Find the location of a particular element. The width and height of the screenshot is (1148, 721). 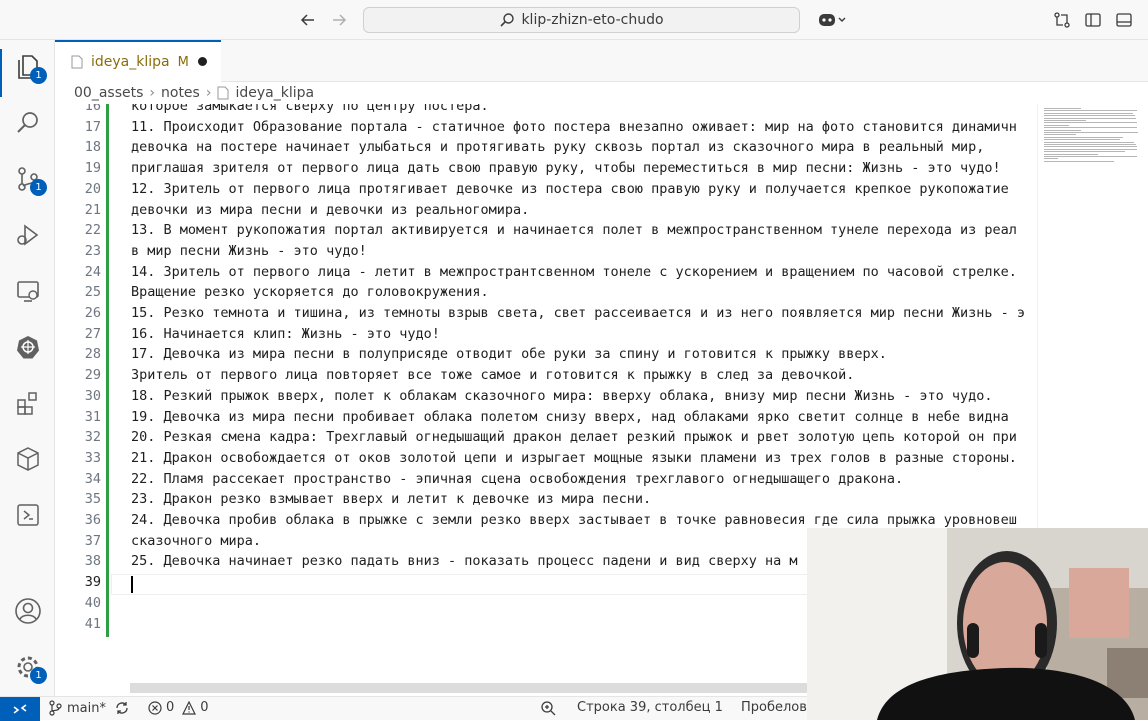

warning-icon is located at coordinates (189, 707).